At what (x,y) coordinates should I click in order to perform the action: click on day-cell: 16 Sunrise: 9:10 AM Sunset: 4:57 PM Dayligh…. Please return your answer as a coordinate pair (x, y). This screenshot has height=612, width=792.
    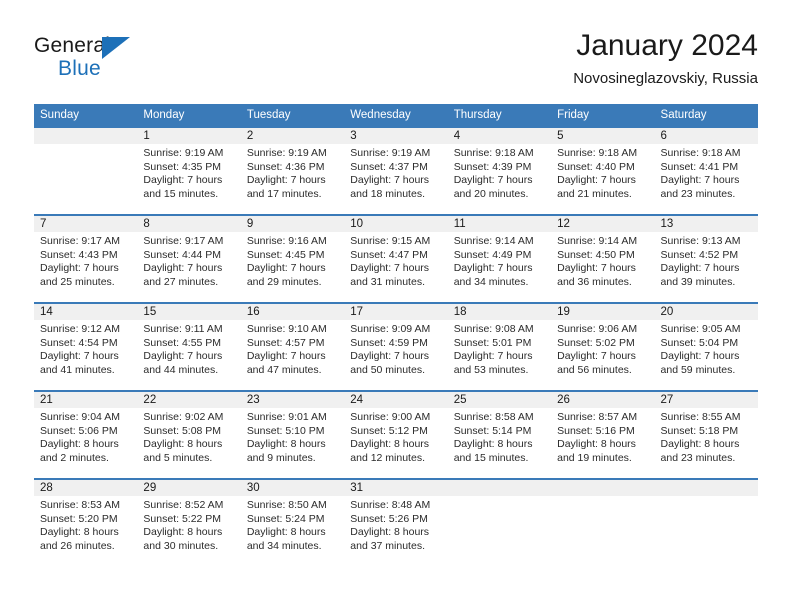
    Looking at the image, I should click on (292, 346).